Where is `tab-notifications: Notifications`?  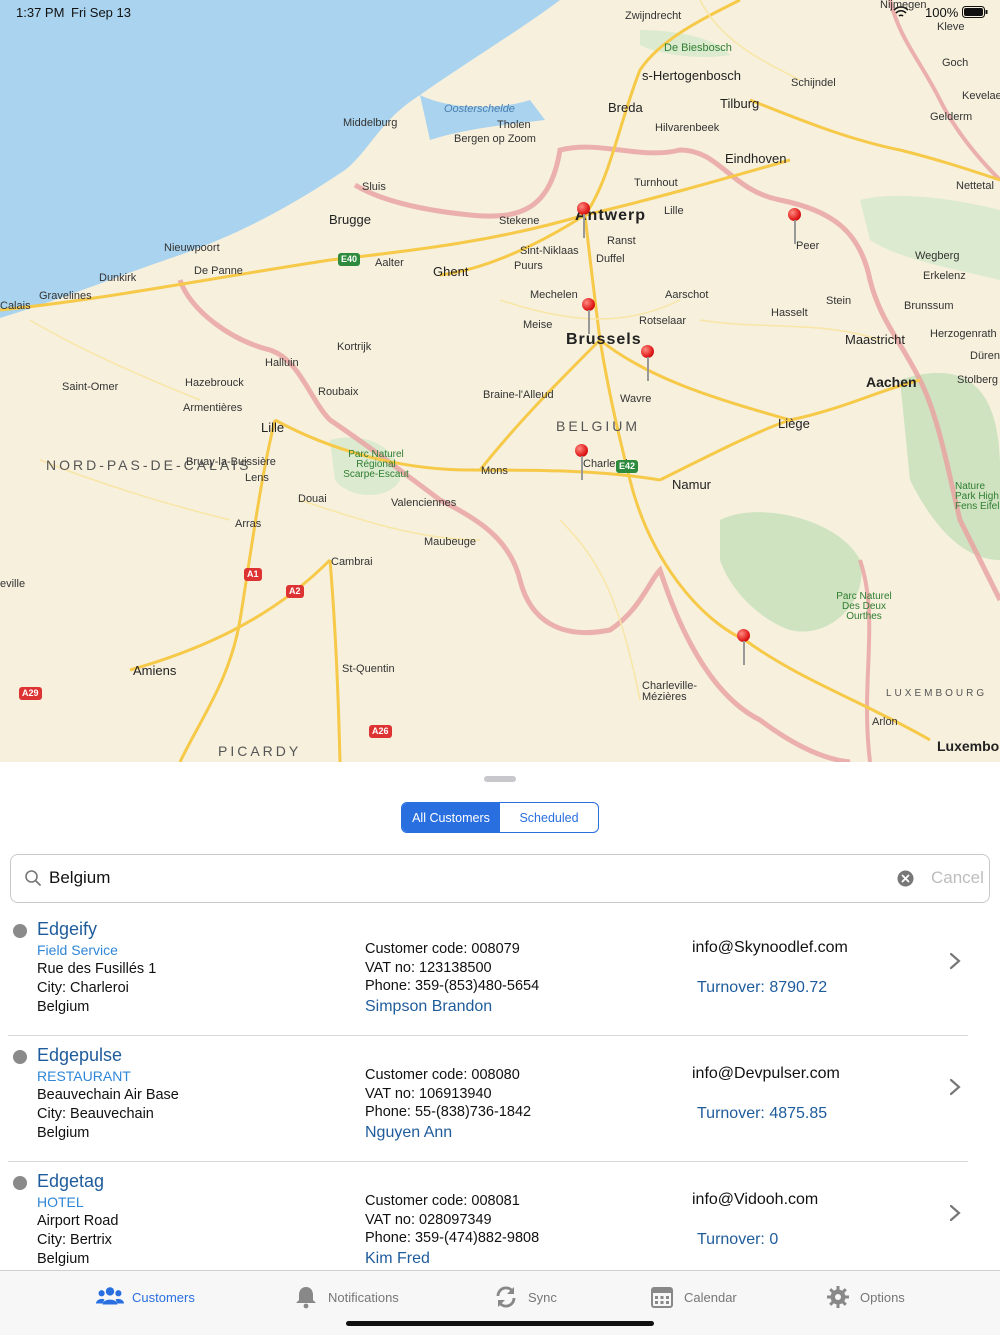 tab-notifications: Notifications is located at coordinates (345, 1297).